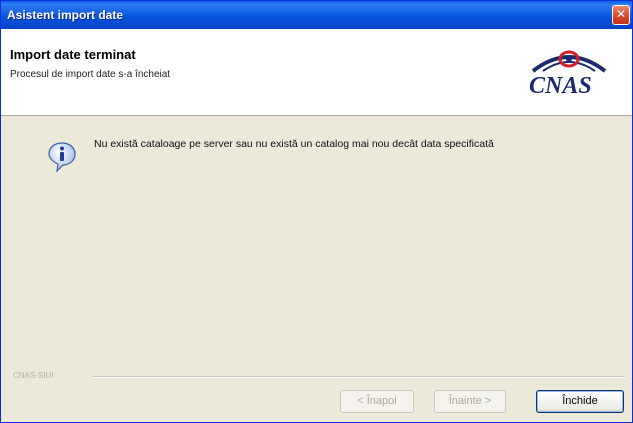  What do you see at coordinates (316, 15) in the screenshot?
I see `title-bar: Asistent import date ✕` at bounding box center [316, 15].